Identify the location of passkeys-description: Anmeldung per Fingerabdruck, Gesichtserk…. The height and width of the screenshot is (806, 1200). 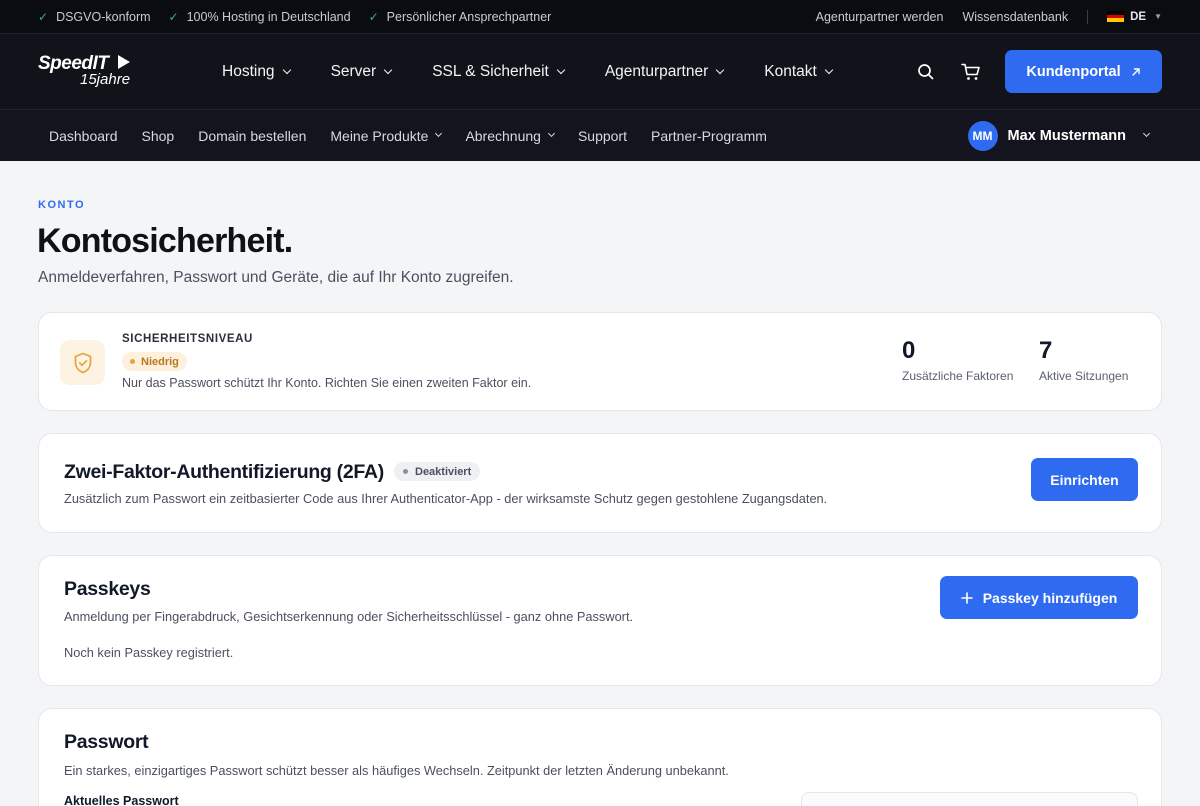
(349, 616).